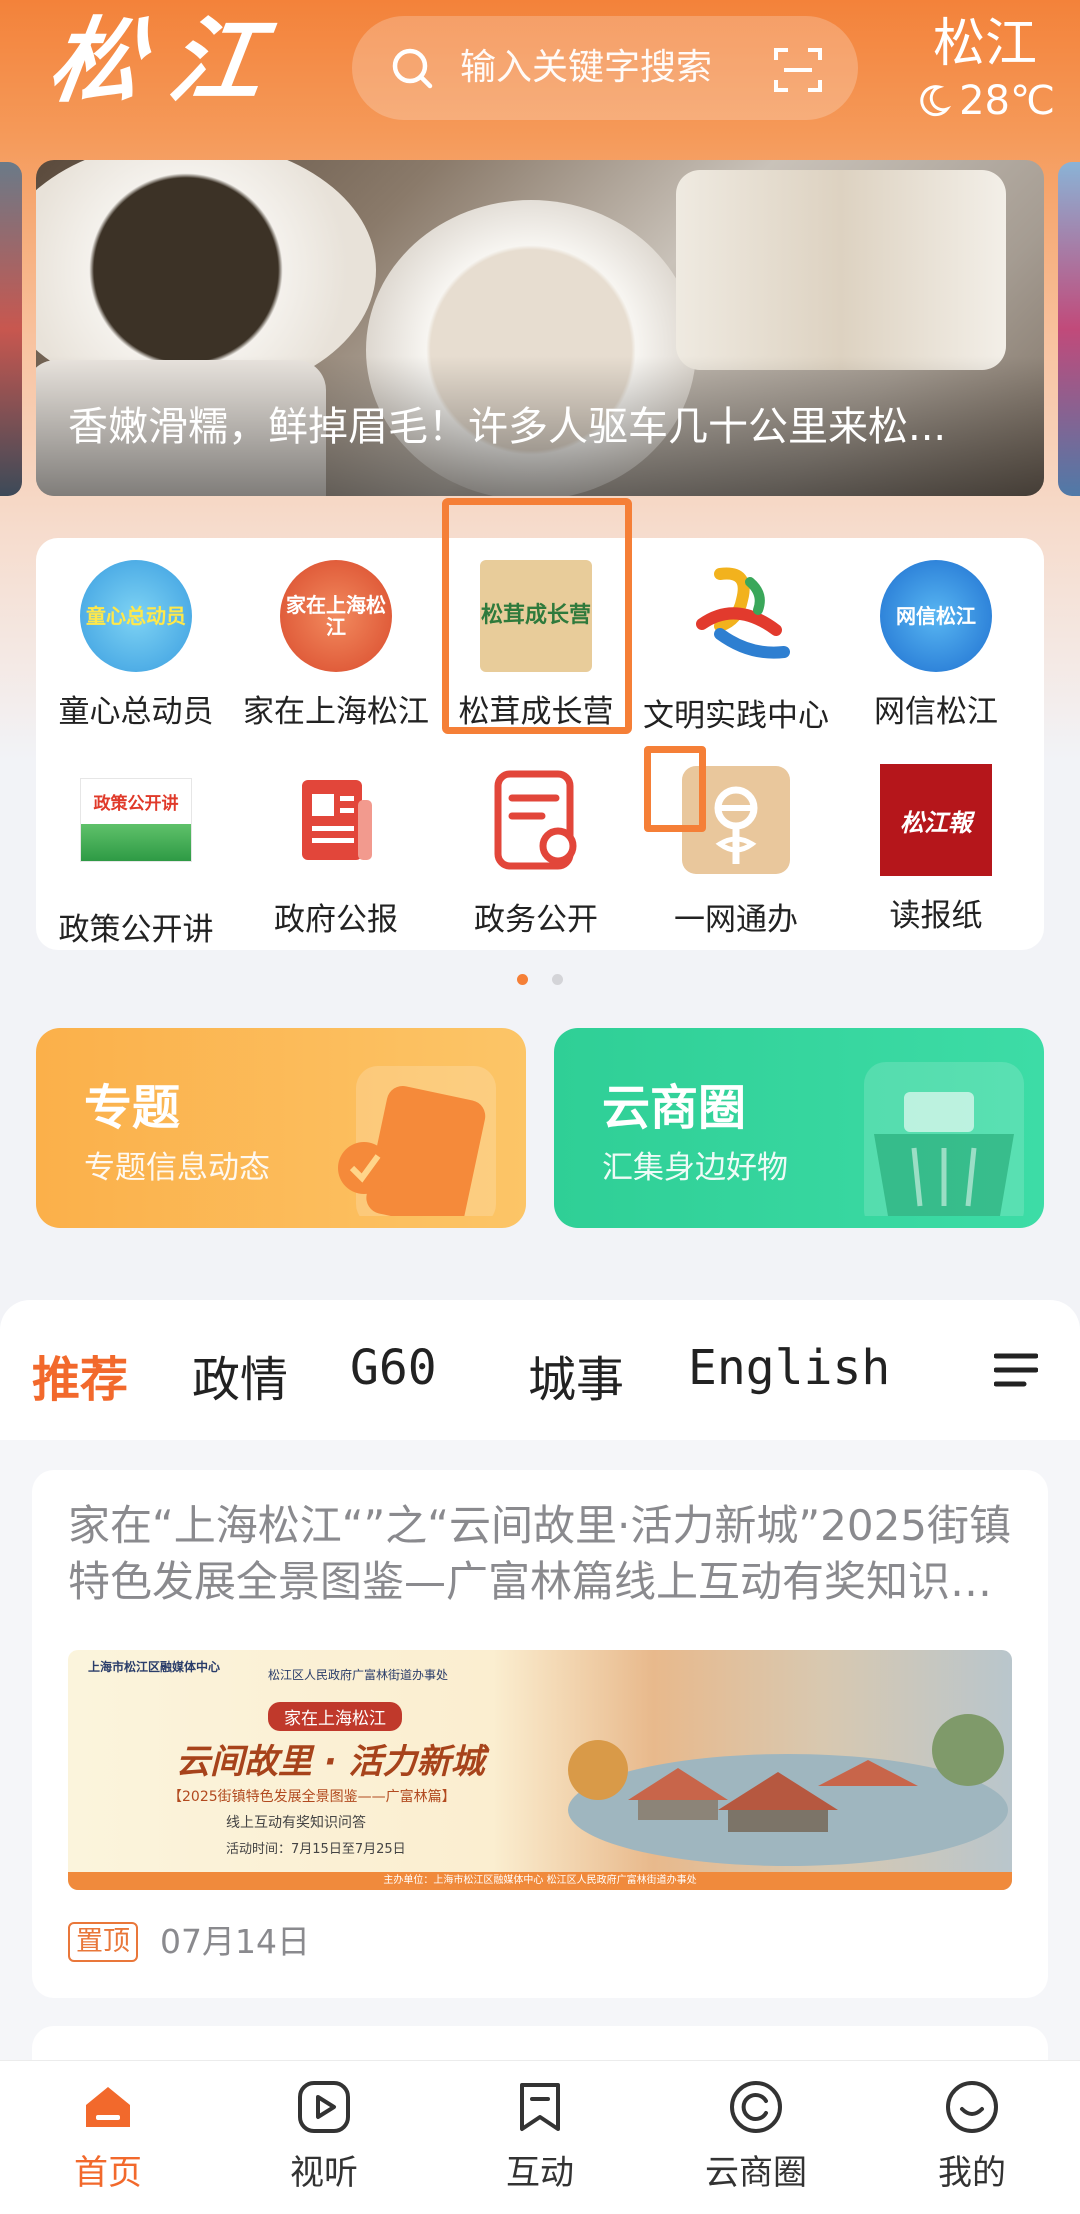  What do you see at coordinates (1016, 1370) in the screenshot?
I see `menu-icon` at bounding box center [1016, 1370].